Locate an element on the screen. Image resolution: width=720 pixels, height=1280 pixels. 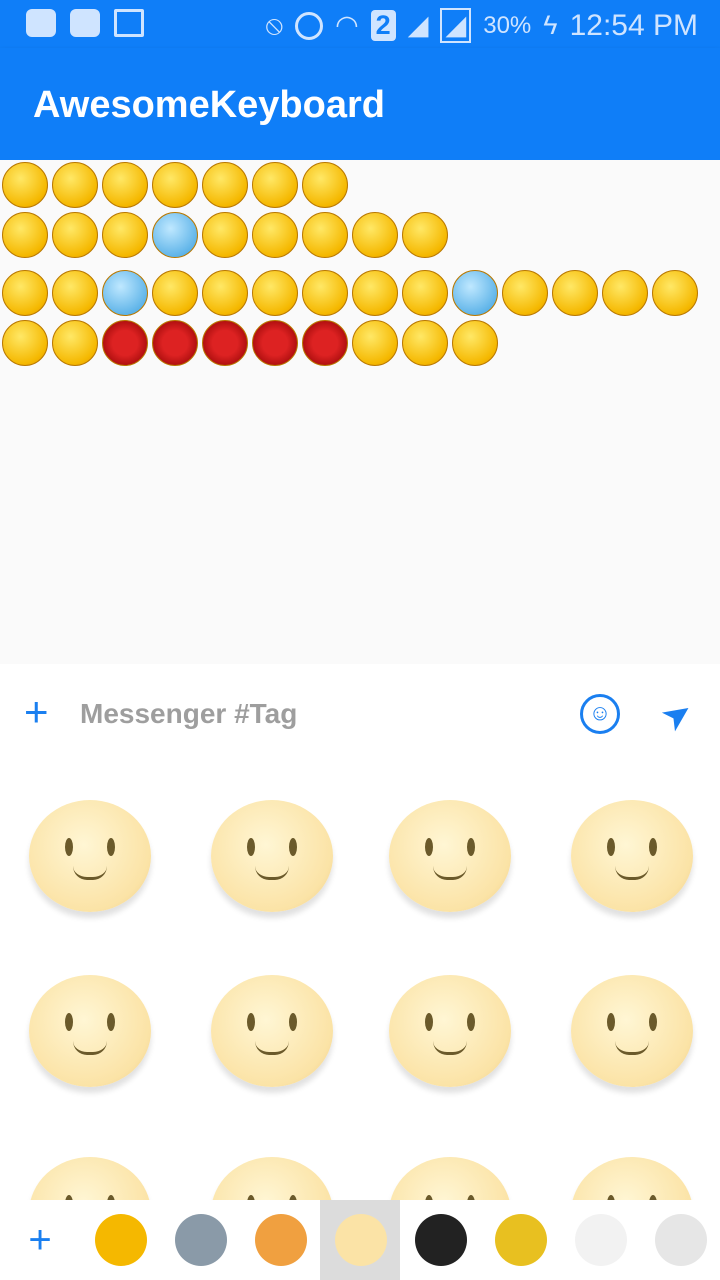
tongue-sticker is located at coordinates (90, 1031).